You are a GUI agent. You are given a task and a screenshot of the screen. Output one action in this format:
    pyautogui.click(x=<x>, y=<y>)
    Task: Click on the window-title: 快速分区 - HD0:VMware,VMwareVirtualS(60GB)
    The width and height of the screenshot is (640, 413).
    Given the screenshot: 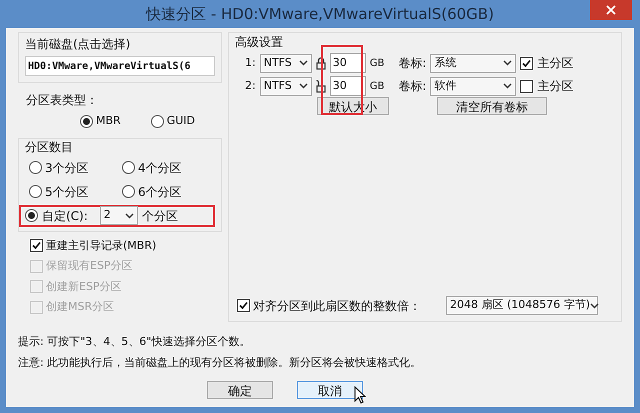 What is the action you would take?
    pyautogui.click(x=320, y=14)
    